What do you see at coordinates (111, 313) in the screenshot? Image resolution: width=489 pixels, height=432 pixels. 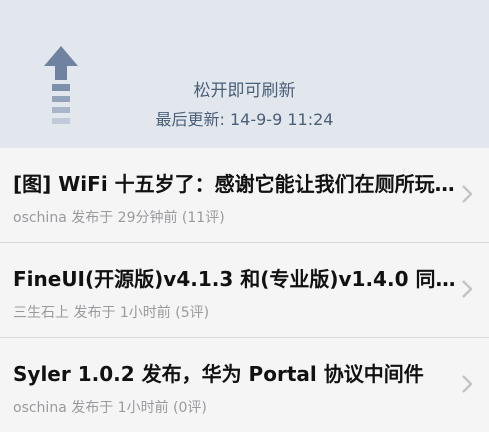 I see `item-meta: 三生石上 发布于 1小时前 (5评)` at bounding box center [111, 313].